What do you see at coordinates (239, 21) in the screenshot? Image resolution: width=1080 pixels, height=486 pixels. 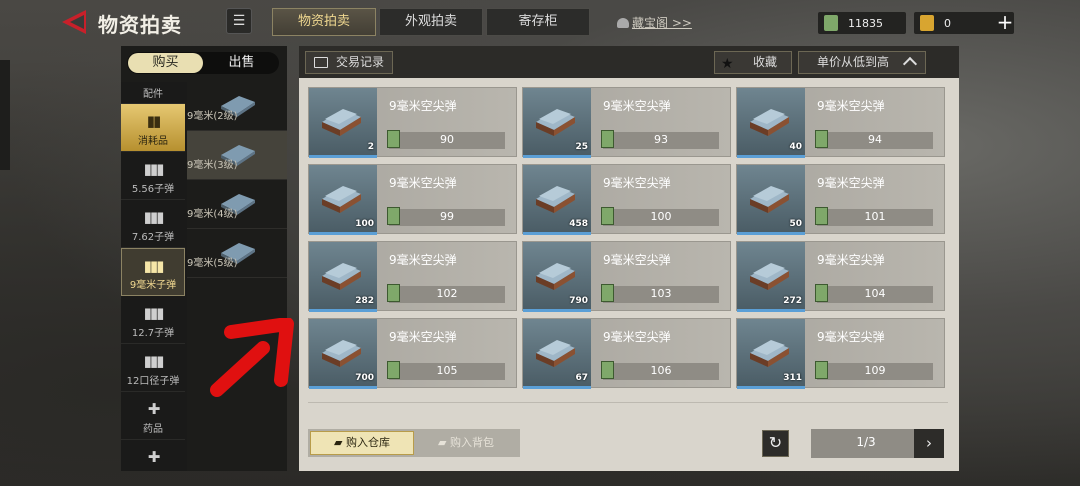 I see `menu-list-icon: ☰` at bounding box center [239, 21].